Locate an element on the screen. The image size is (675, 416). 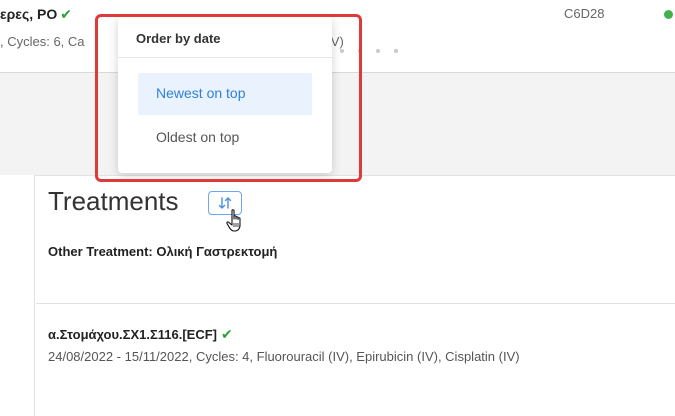
hand-pointer-icon is located at coordinates (233, 220).